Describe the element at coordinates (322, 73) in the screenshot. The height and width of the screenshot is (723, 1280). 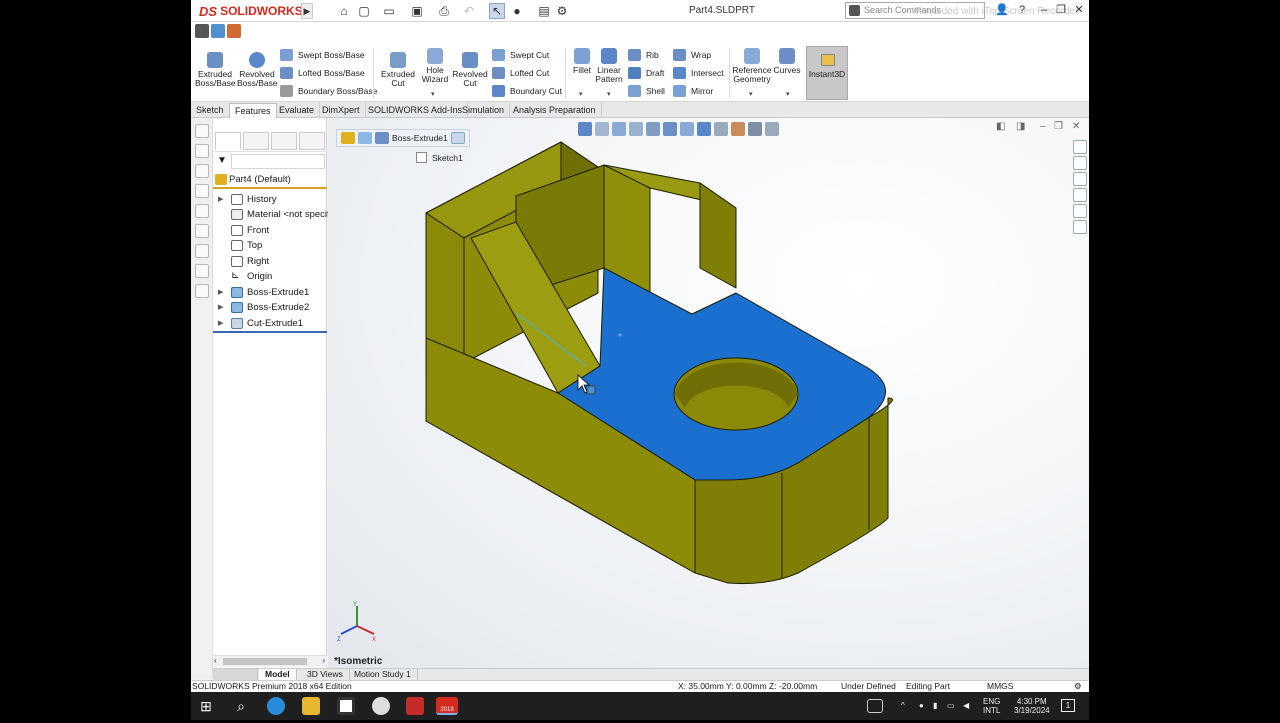
I see `lofted-boss-button: Lofted Boss/Base` at that location.